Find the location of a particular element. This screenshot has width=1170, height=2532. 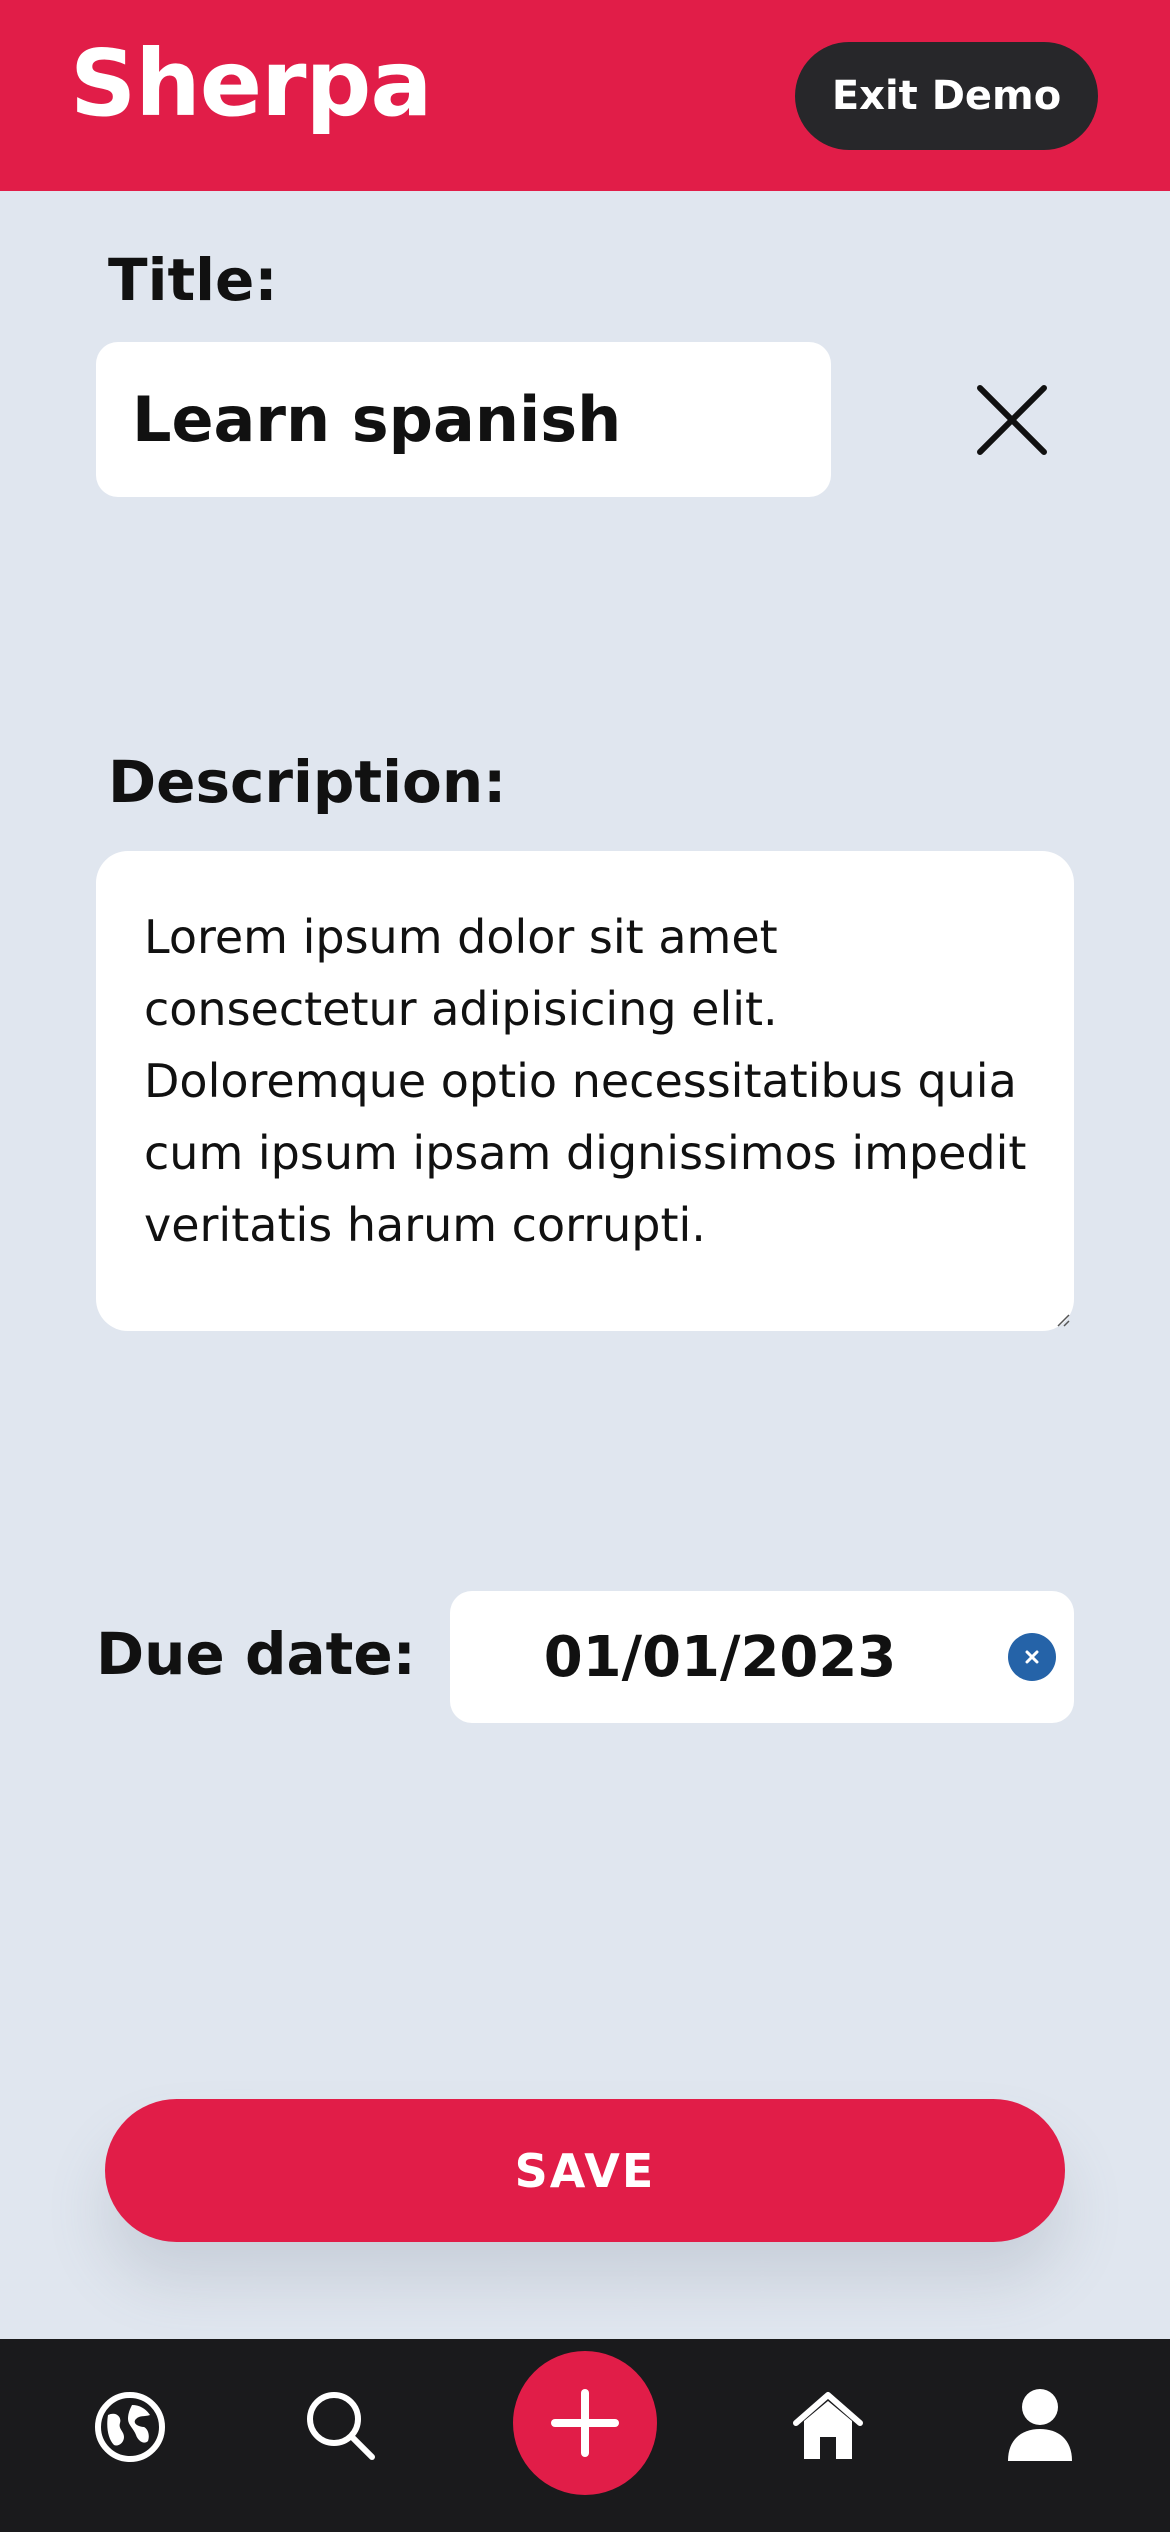

user-icon is located at coordinates (1040, 2425).